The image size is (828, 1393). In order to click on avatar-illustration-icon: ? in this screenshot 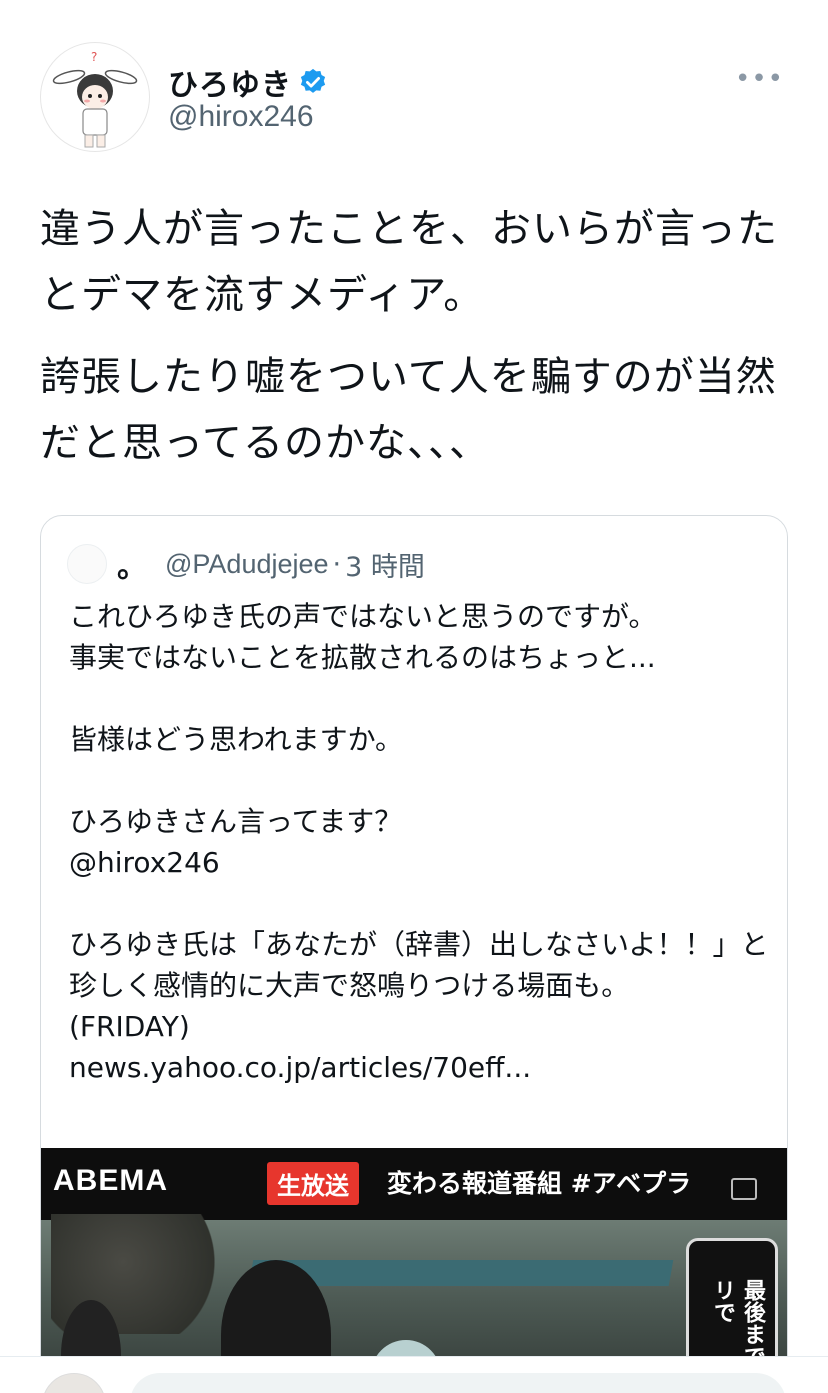, I will do `click(95, 99)`.